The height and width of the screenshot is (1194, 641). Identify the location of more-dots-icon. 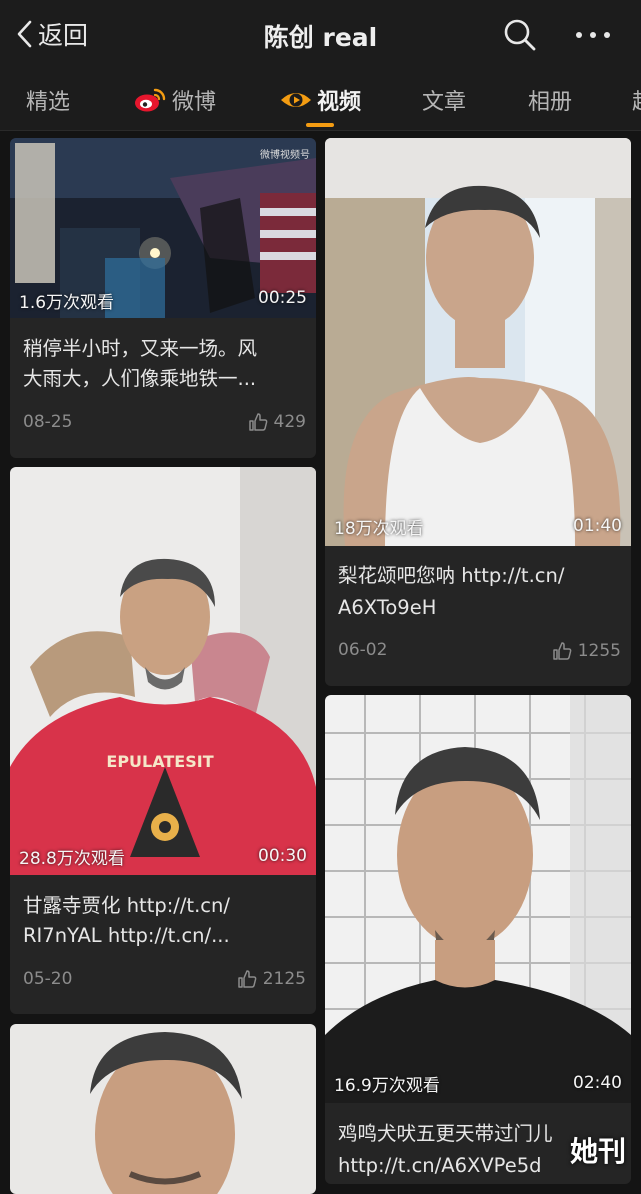
(593, 35).